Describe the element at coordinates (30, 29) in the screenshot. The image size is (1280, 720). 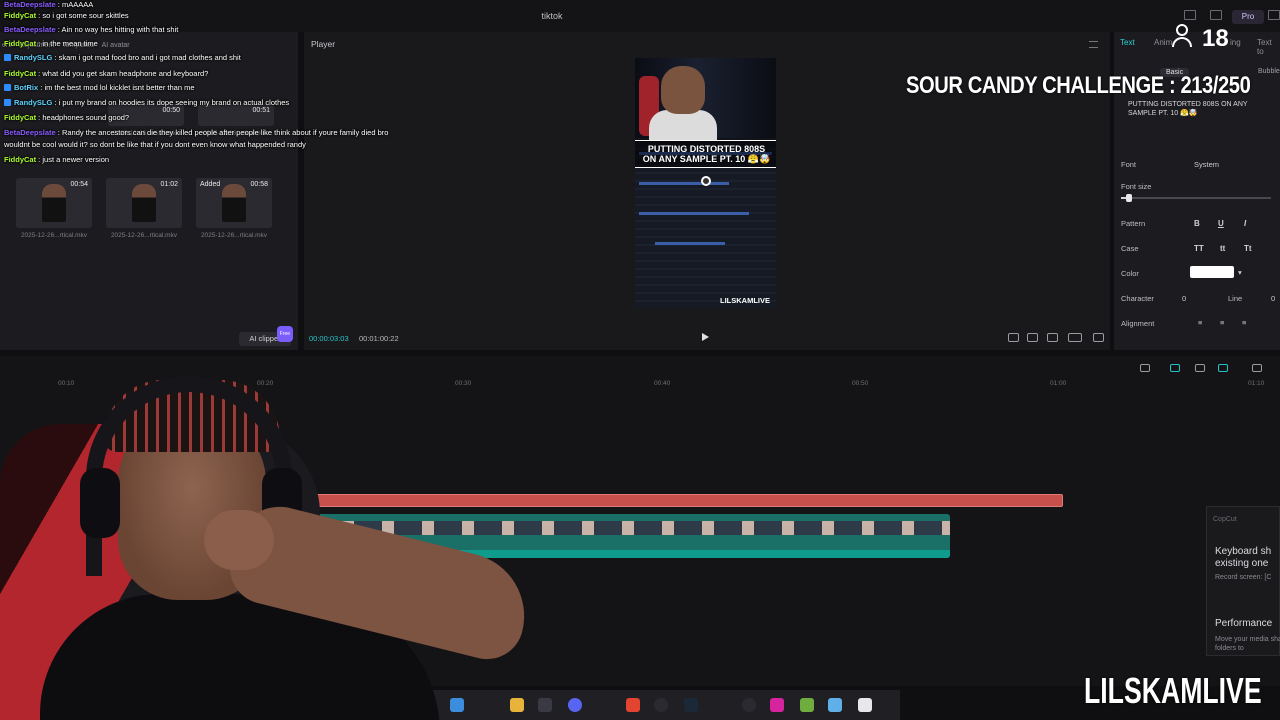
I see `chat-username: BetaDeepslate` at that location.